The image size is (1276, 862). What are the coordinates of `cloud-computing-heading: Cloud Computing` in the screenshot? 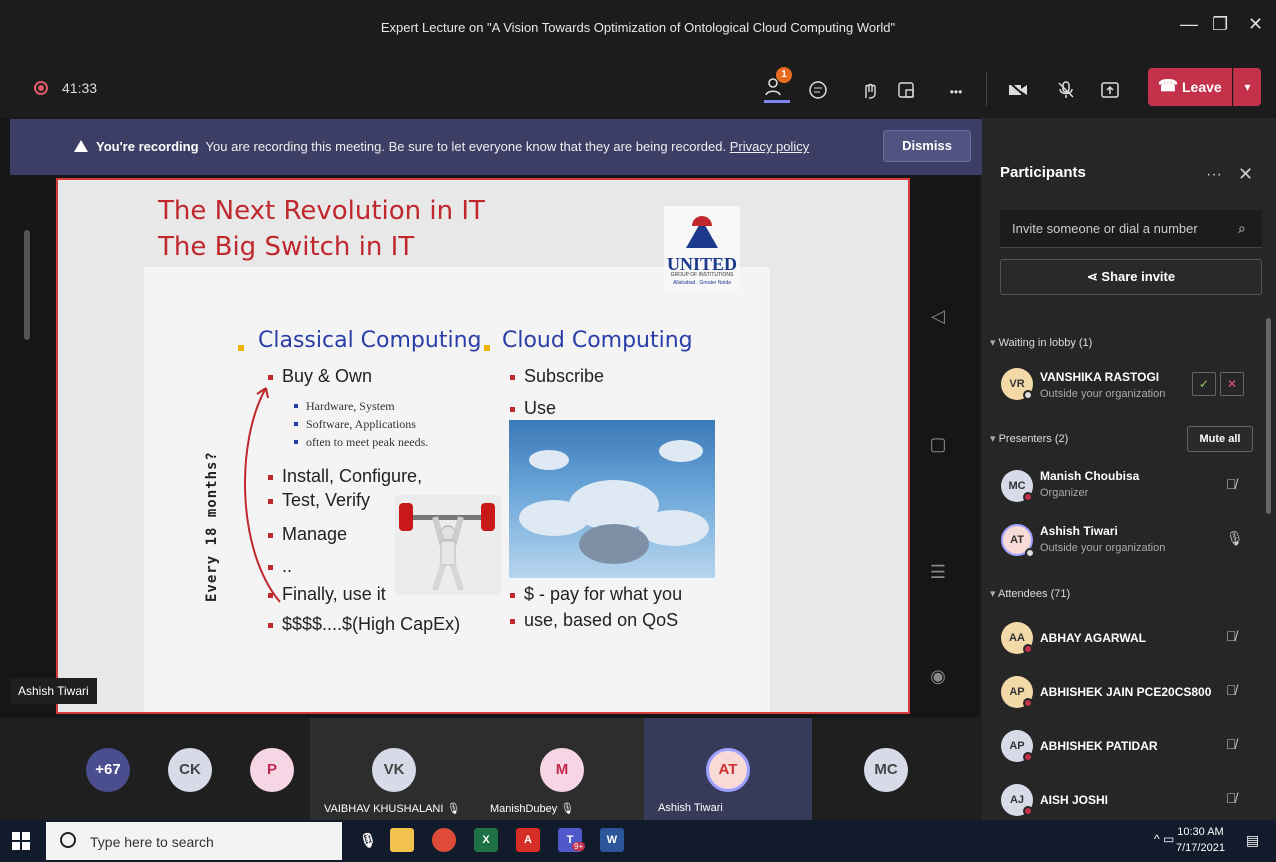 It's located at (597, 340).